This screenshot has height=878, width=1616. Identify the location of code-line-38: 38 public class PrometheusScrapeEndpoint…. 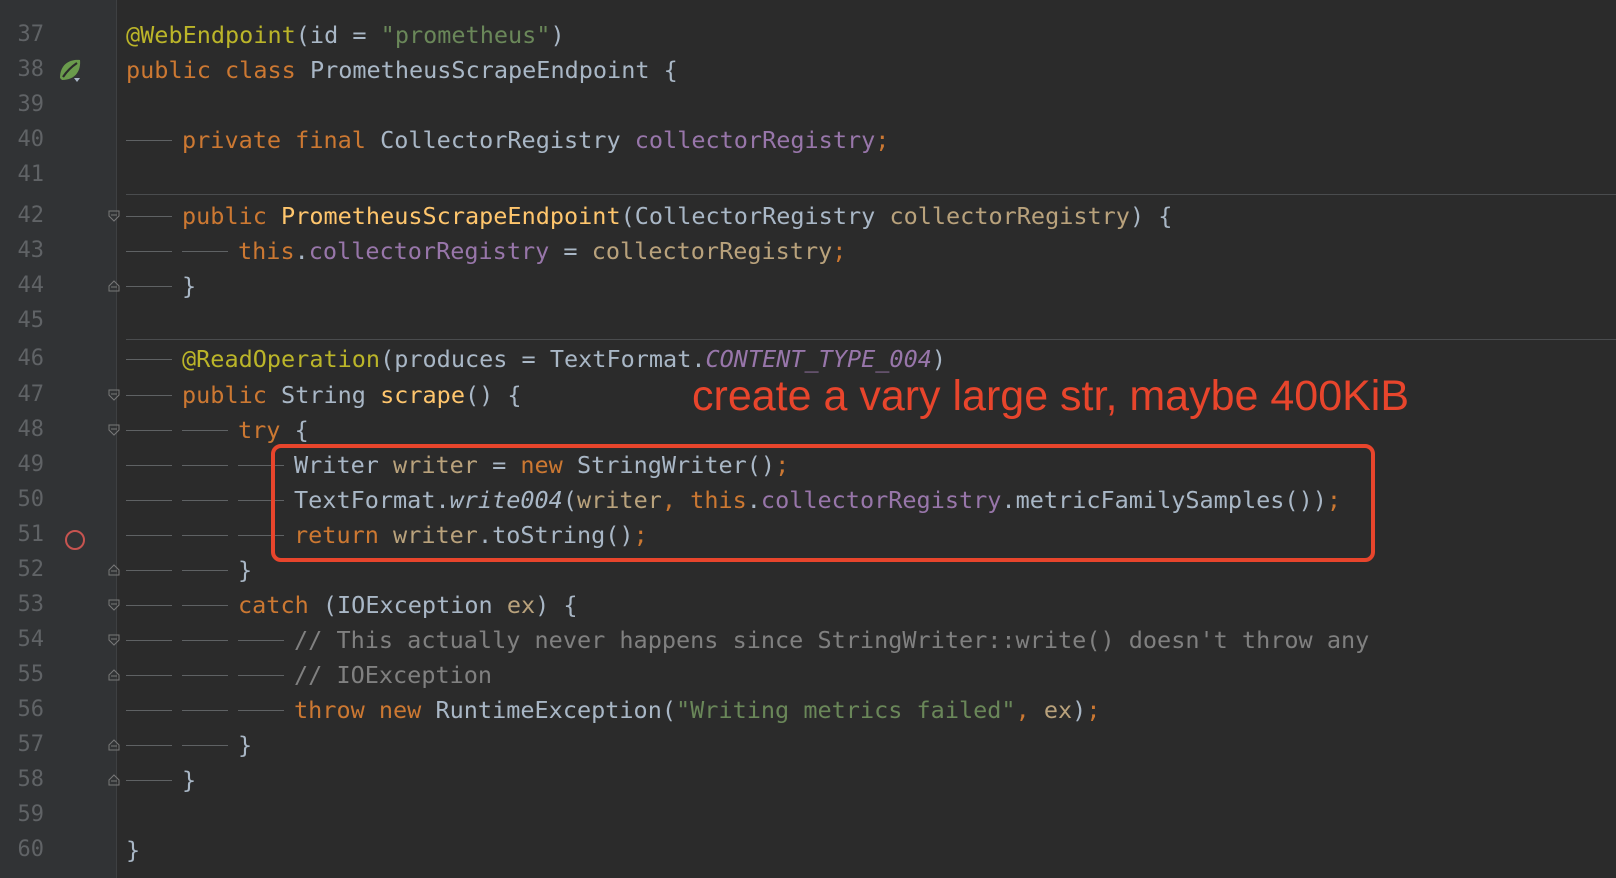
(808, 70).